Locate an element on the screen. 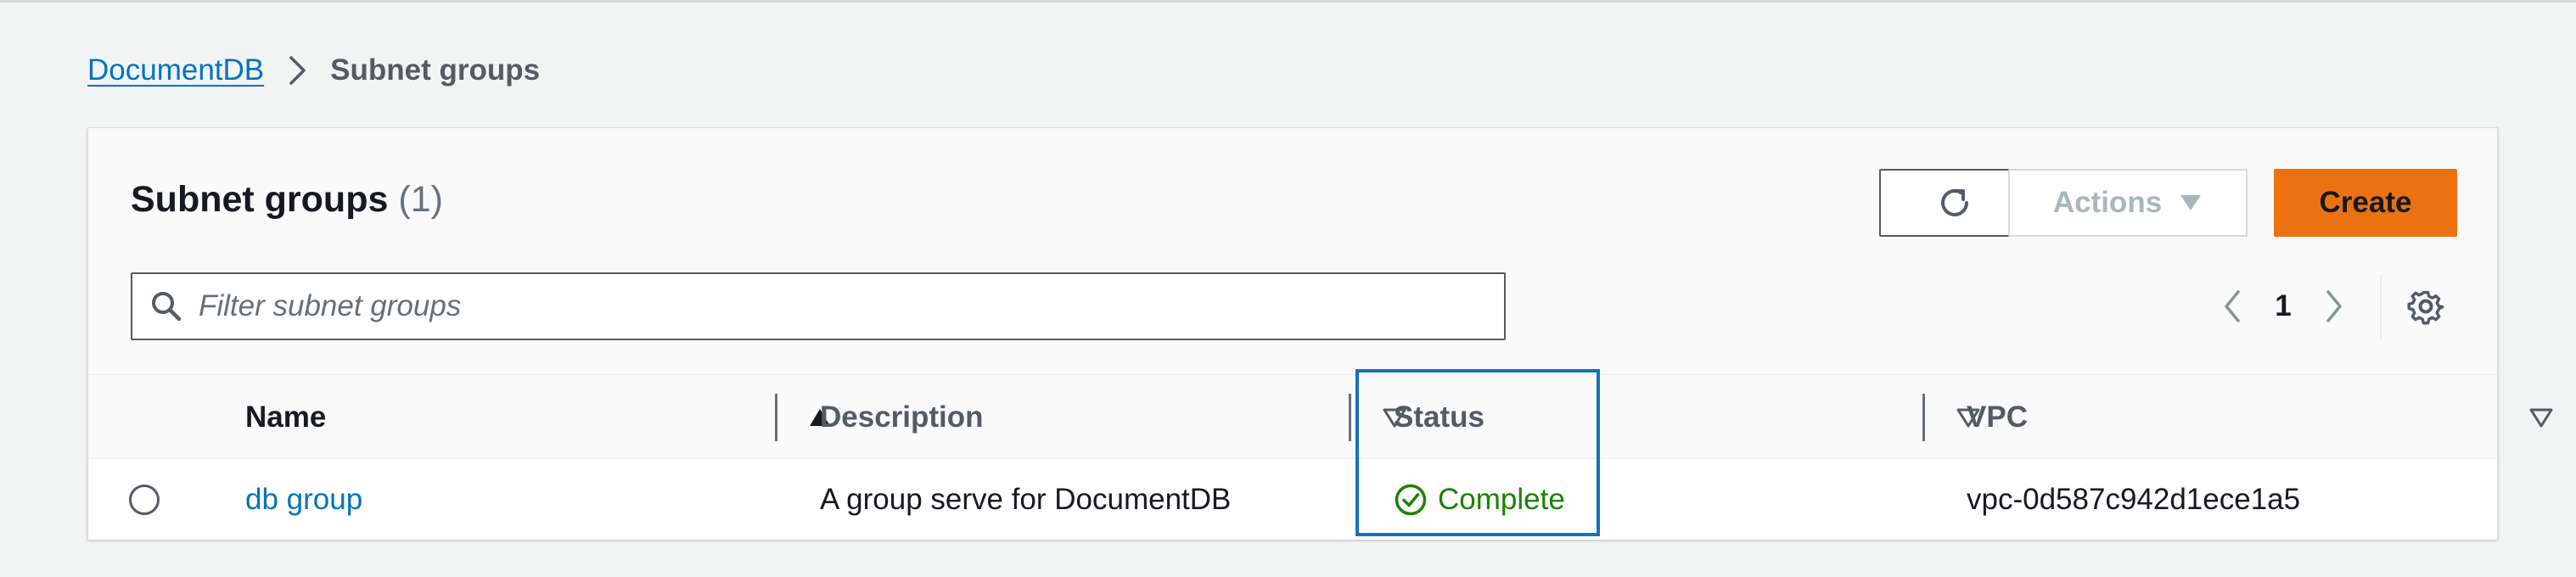 The image size is (2576, 577). column-header-status: Status is located at coordinates (1687, 417).